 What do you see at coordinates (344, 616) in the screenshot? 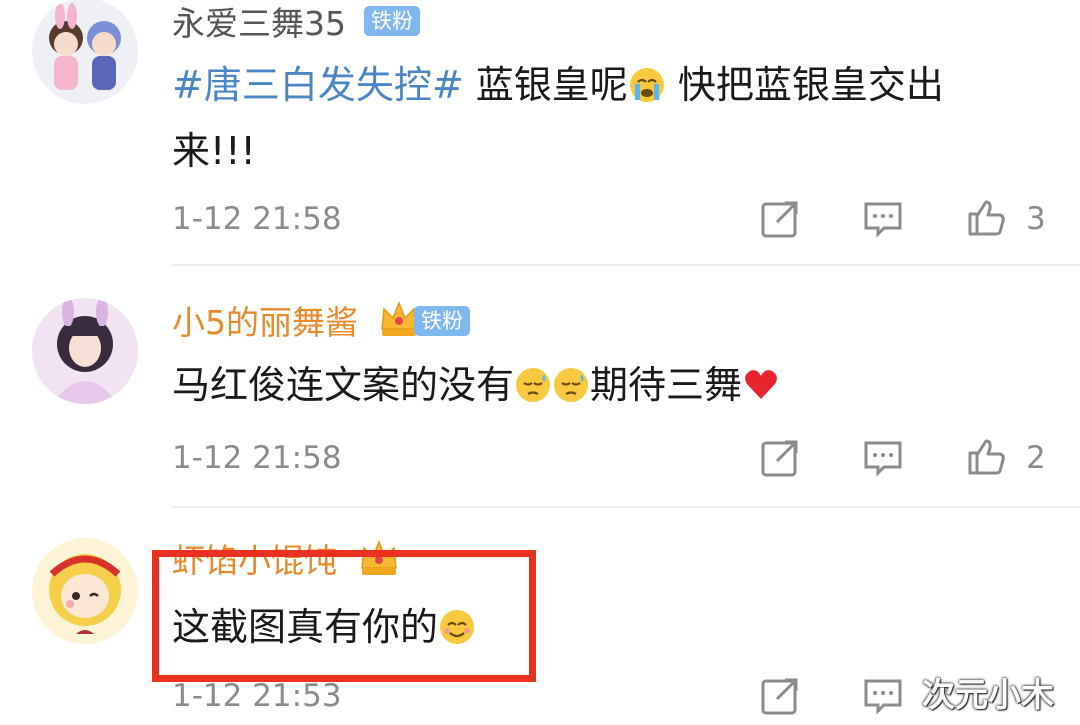
I see `highlight-box` at bounding box center [344, 616].